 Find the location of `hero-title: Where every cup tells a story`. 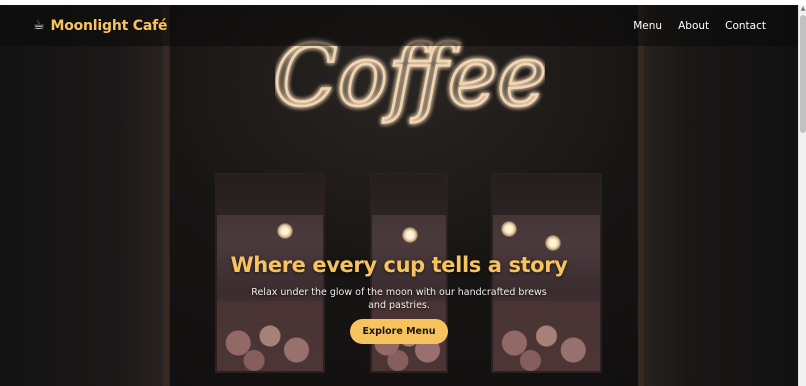

hero-title: Where every cup tells a story is located at coordinates (399, 265).